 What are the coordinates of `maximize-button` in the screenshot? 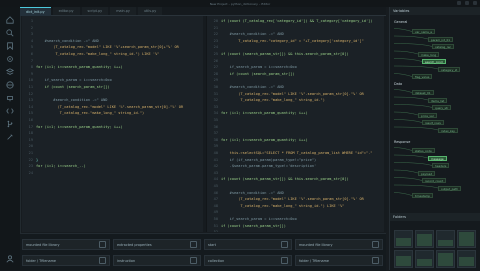 It's located at (467, 3).